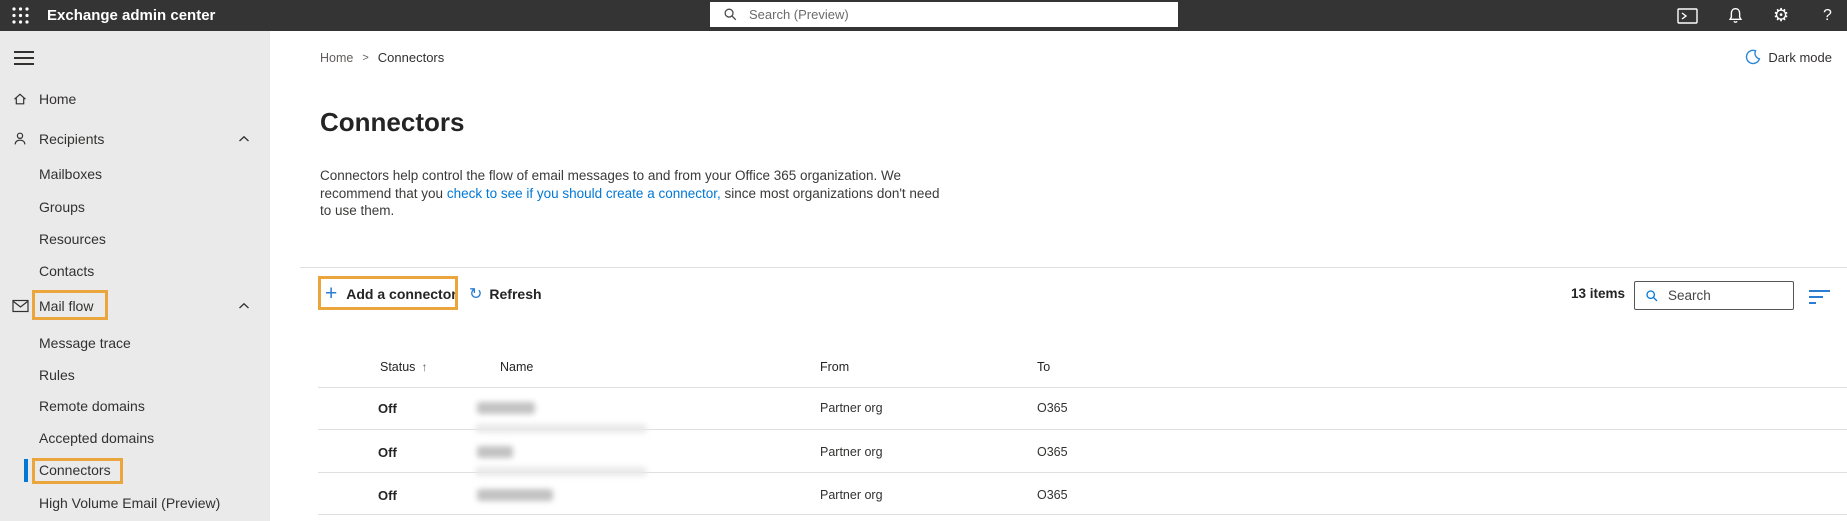  Describe the element at coordinates (403, 367) in the screenshot. I see `column-header-status: Status ↑` at that location.